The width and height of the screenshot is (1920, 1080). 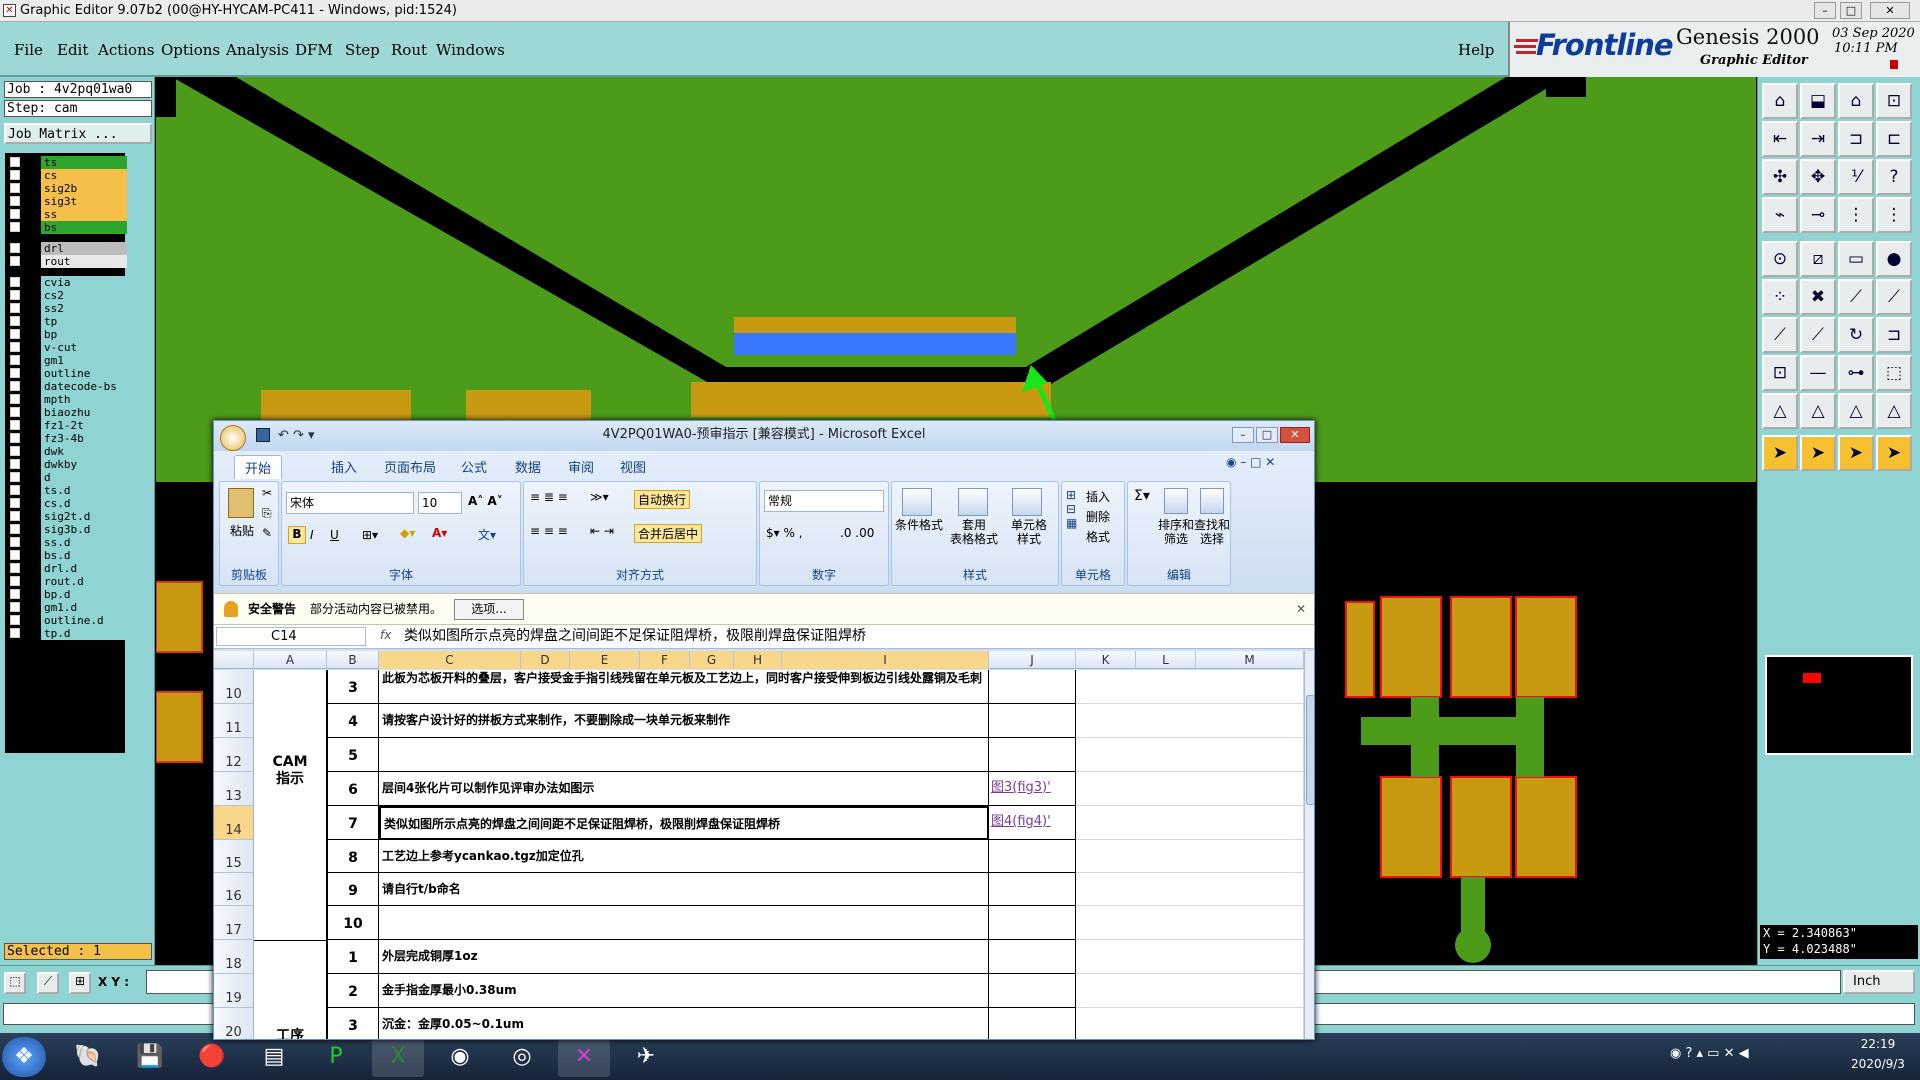 What do you see at coordinates (1894, 215) in the screenshot?
I see `tool-button-16-icon: ⋮` at bounding box center [1894, 215].